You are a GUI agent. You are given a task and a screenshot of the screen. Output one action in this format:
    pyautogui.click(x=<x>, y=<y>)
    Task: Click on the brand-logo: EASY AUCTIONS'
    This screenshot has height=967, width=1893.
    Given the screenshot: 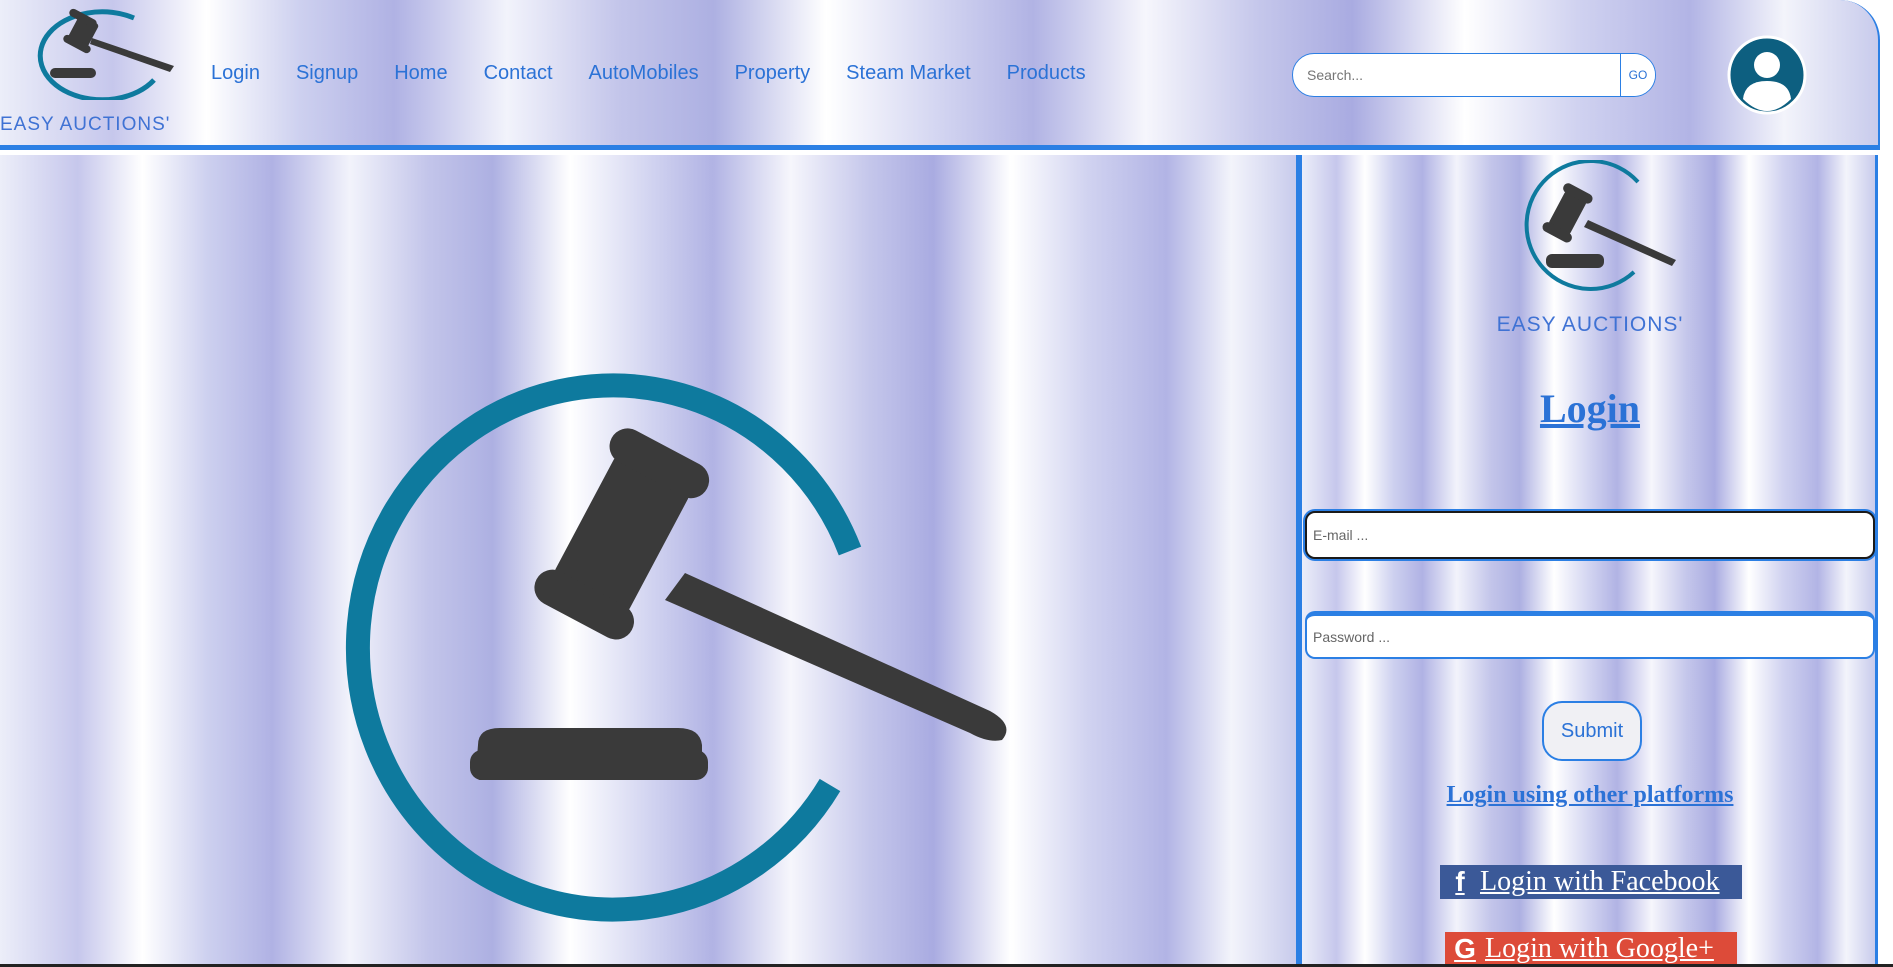 What is the action you would take?
    pyautogui.click(x=92, y=70)
    